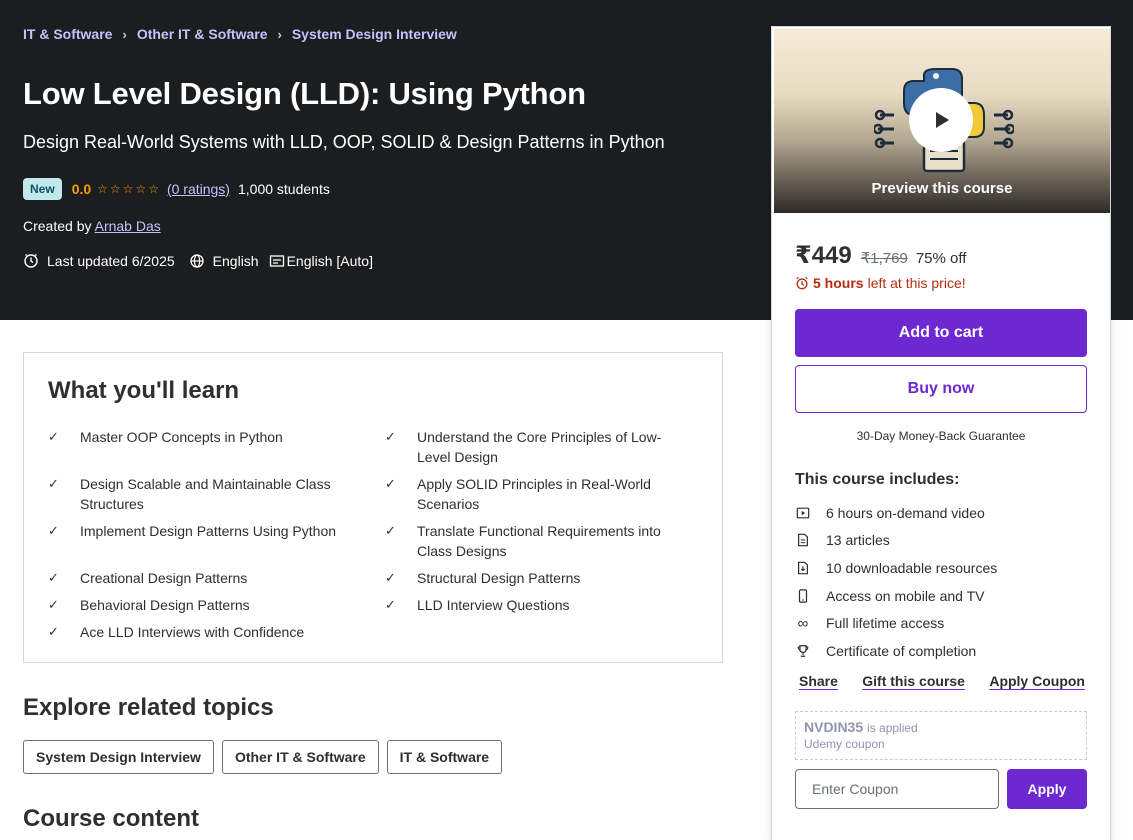 This screenshot has width=1133, height=840. What do you see at coordinates (118, 757) in the screenshot?
I see `topic-system-design-interview: System Design Interview` at bounding box center [118, 757].